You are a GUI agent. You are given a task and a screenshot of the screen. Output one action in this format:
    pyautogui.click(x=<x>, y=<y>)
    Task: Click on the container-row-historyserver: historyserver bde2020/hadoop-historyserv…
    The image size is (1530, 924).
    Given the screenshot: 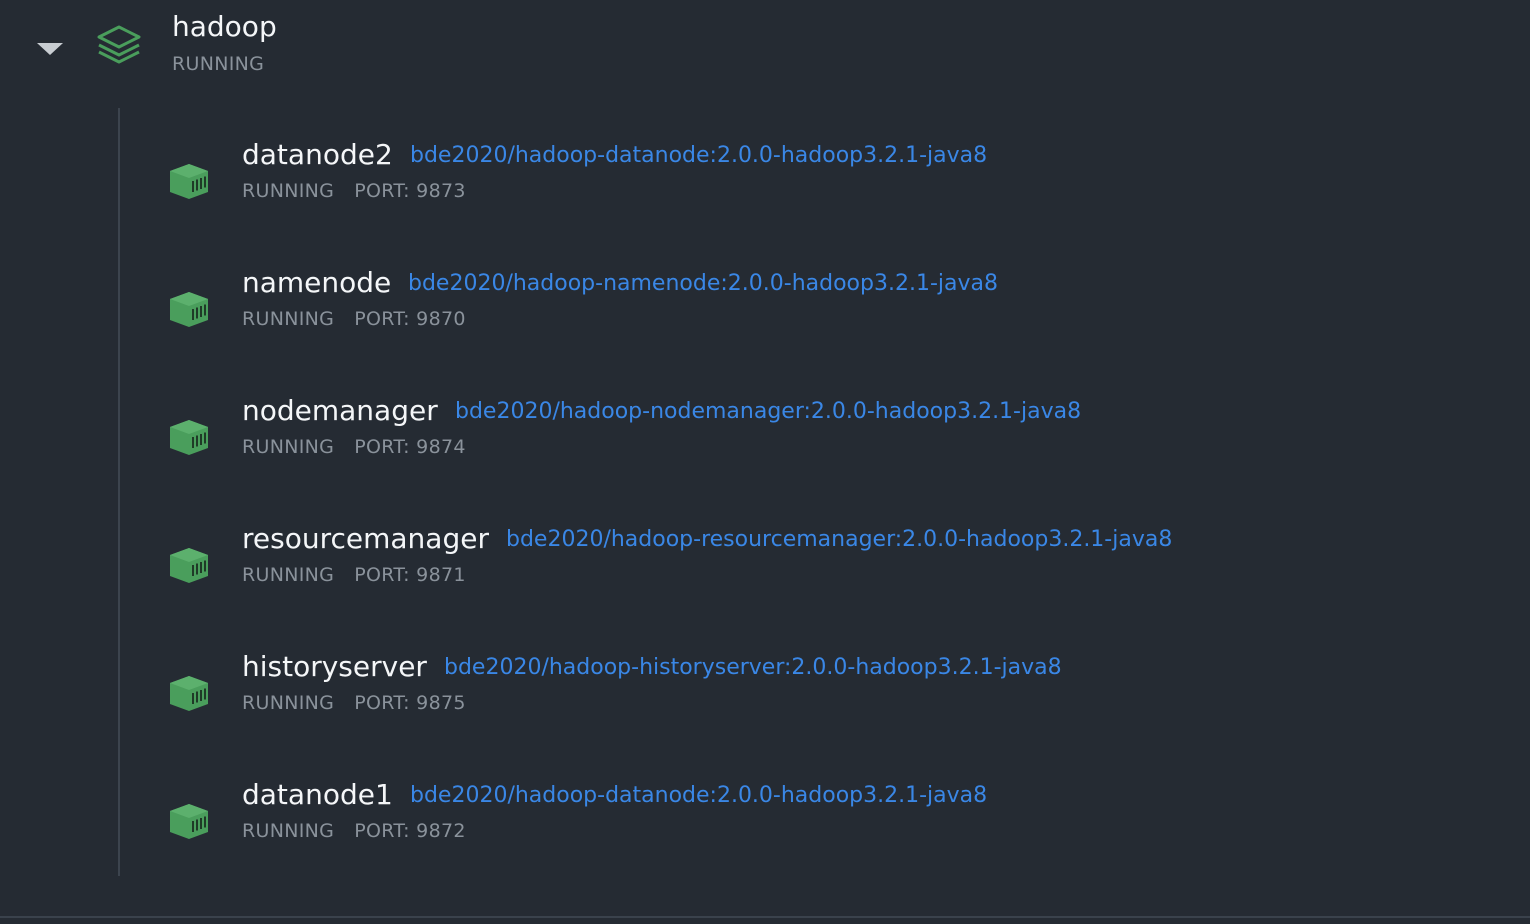 What is the action you would take?
    pyautogui.click(x=810, y=699)
    